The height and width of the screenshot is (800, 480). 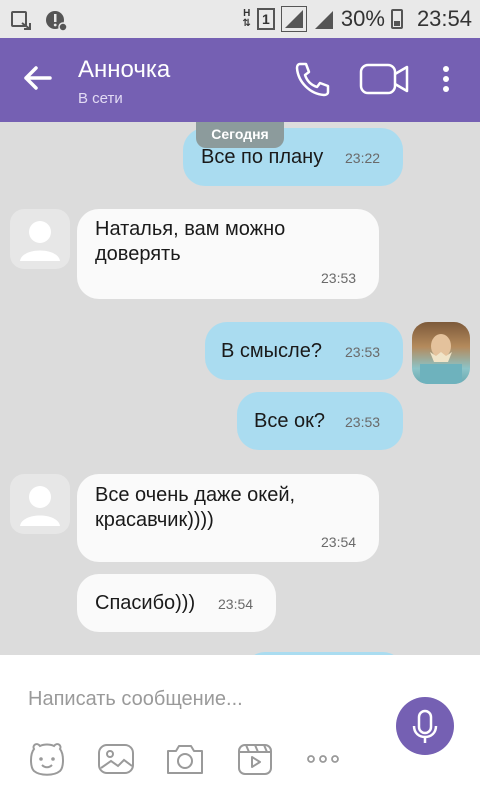 I want to click on sticker-icon, so click(x=47, y=759).